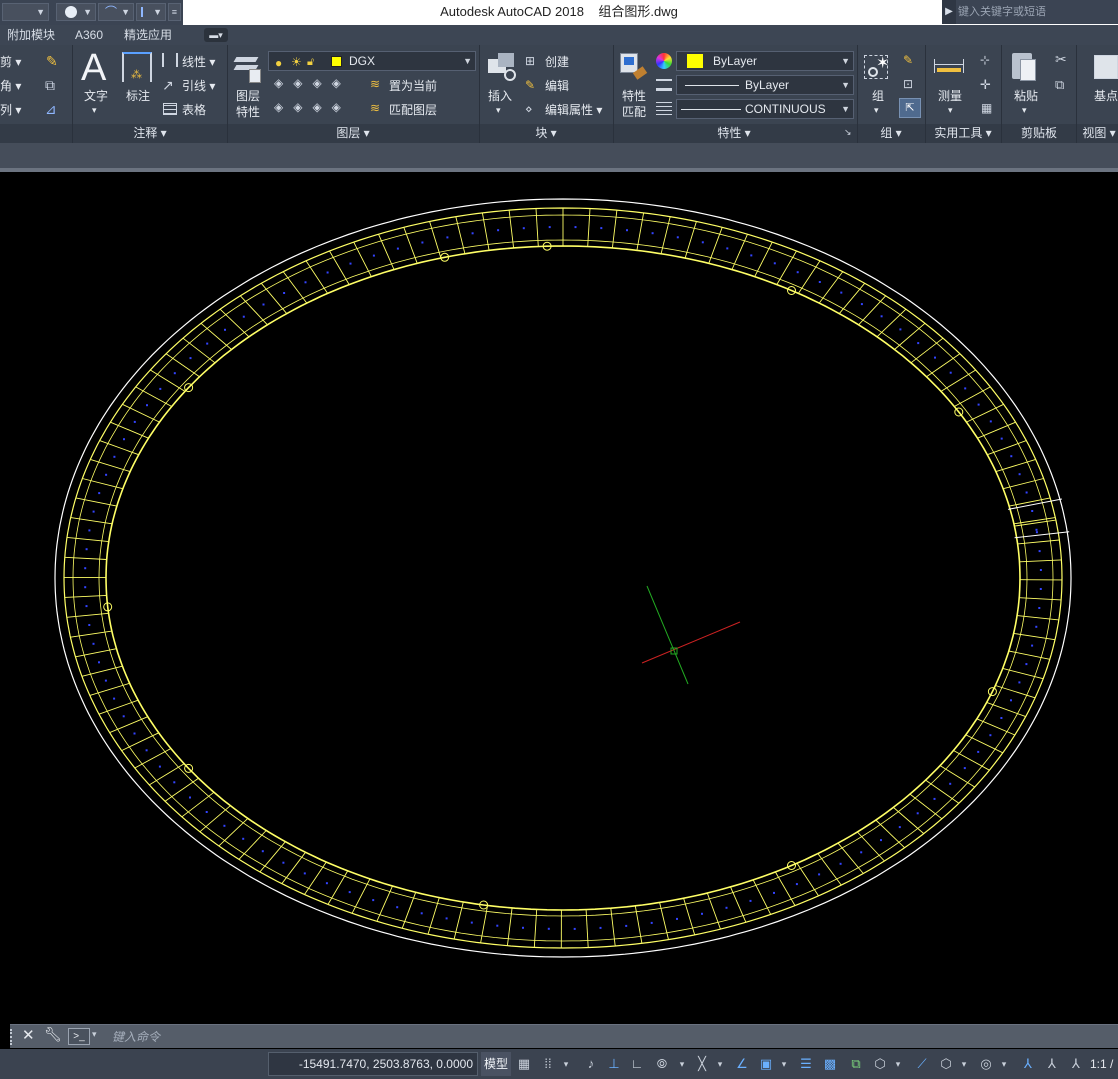  Describe the element at coordinates (806, 1064) in the screenshot. I see `lineweight-toggle-icon: ☰` at that location.